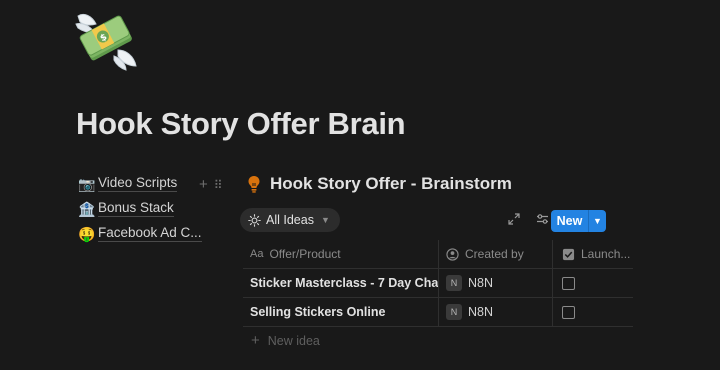 The image size is (720, 370). Describe the element at coordinates (293, 340) in the screenshot. I see `new-idea-label: New idea` at that location.